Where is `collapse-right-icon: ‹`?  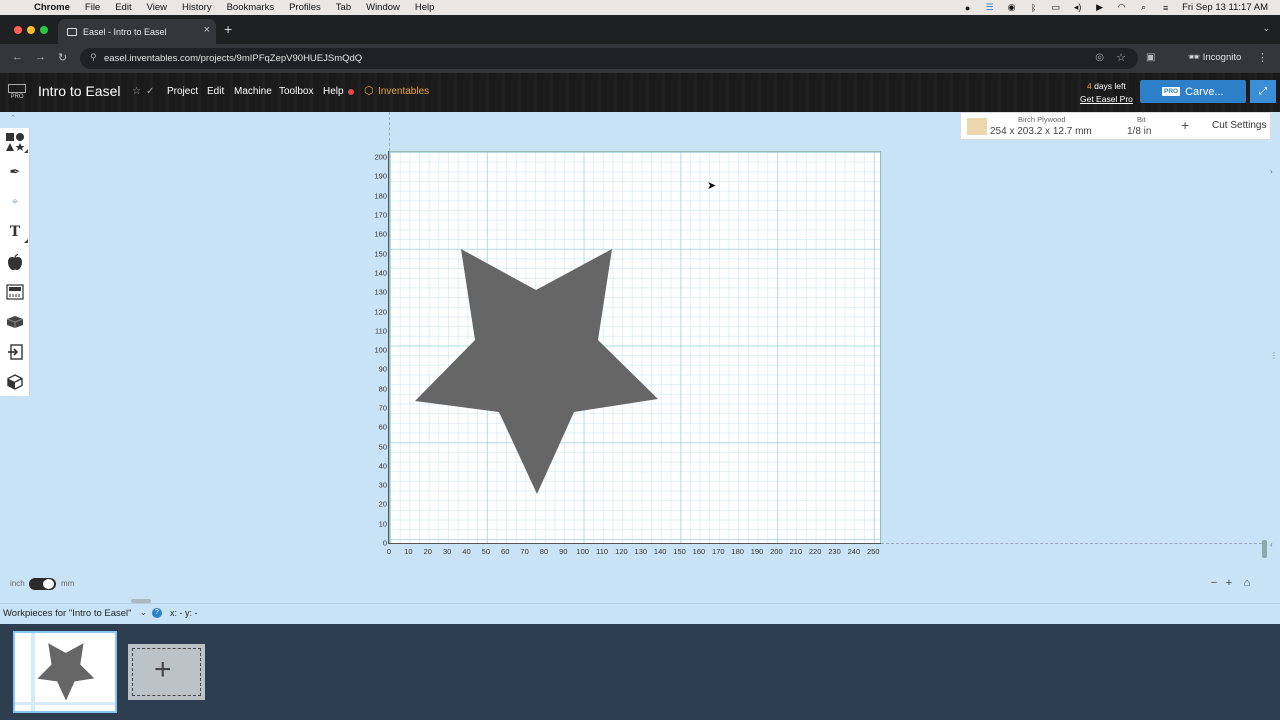 collapse-right-icon: ‹ is located at coordinates (1271, 544).